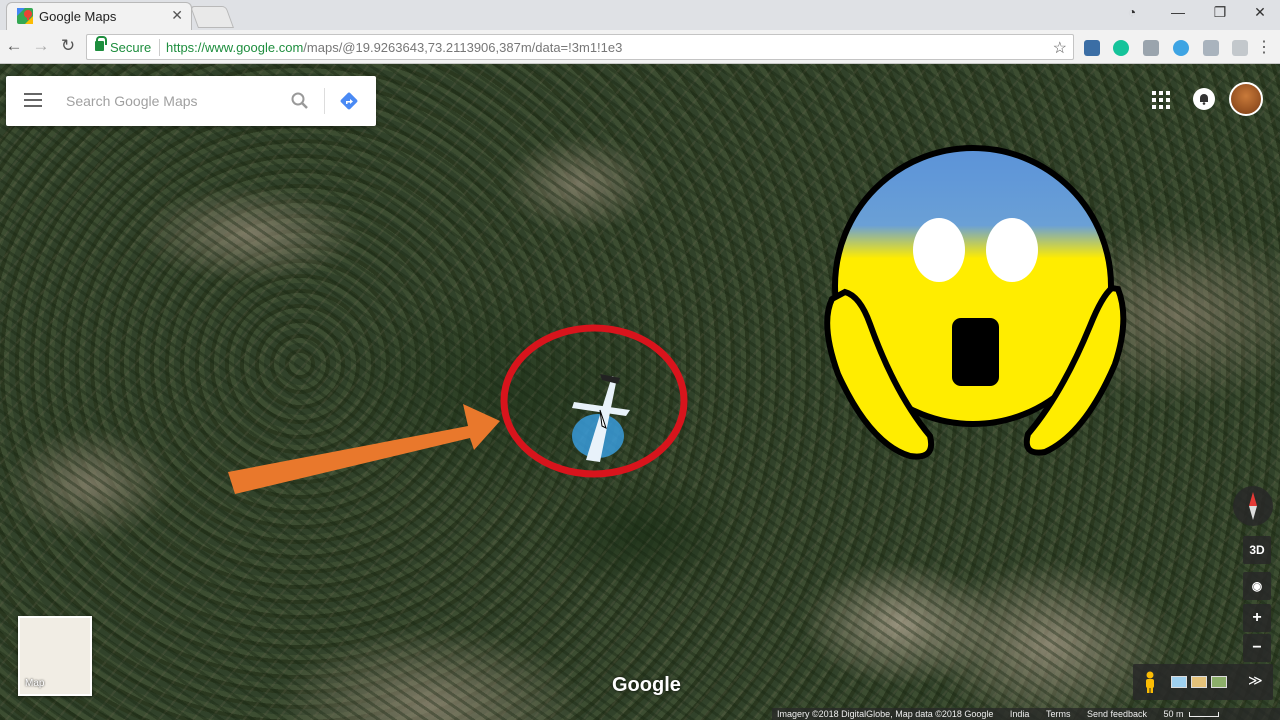 This screenshot has height=720, width=1280. Describe the element at coordinates (212, 17) in the screenshot. I see `new-tab-button` at that location.